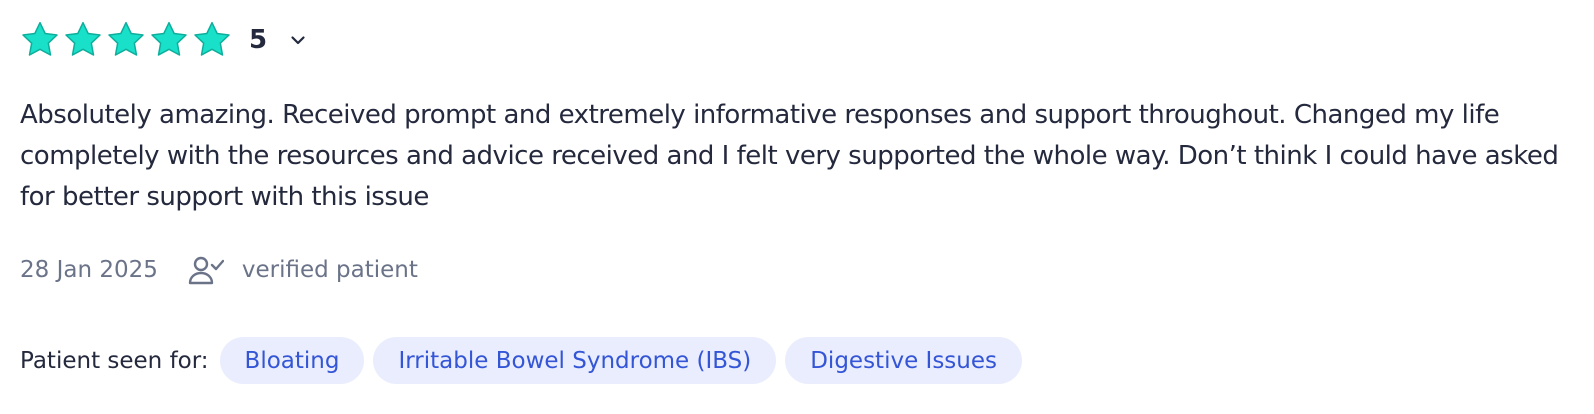 The height and width of the screenshot is (414, 1594). What do you see at coordinates (258, 40) in the screenshot?
I see `rating-value: 5` at bounding box center [258, 40].